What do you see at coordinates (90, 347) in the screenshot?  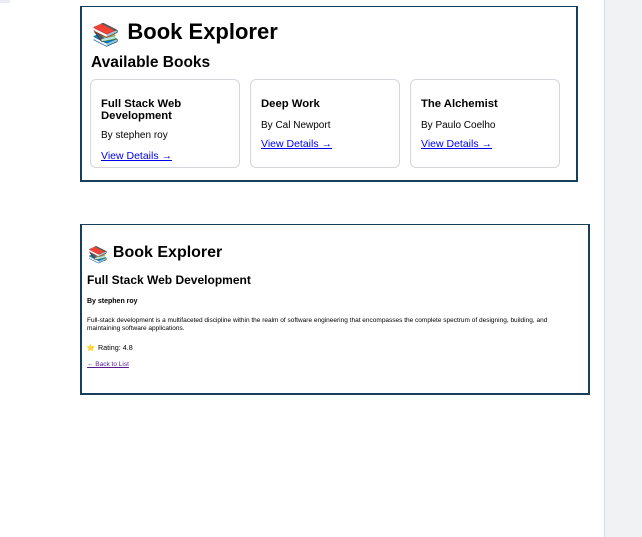 I see `star-icon: ⭐` at bounding box center [90, 347].